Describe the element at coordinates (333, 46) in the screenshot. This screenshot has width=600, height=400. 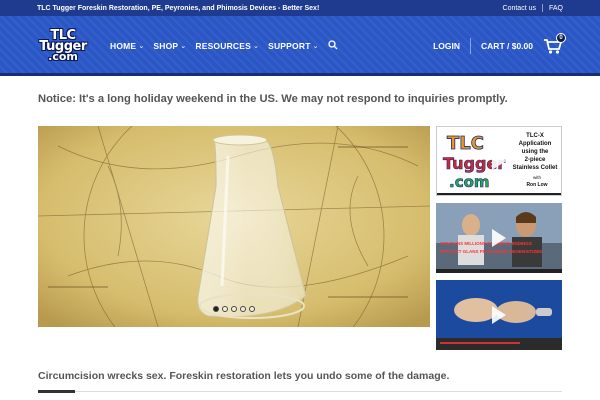
I see `search-icon` at that location.